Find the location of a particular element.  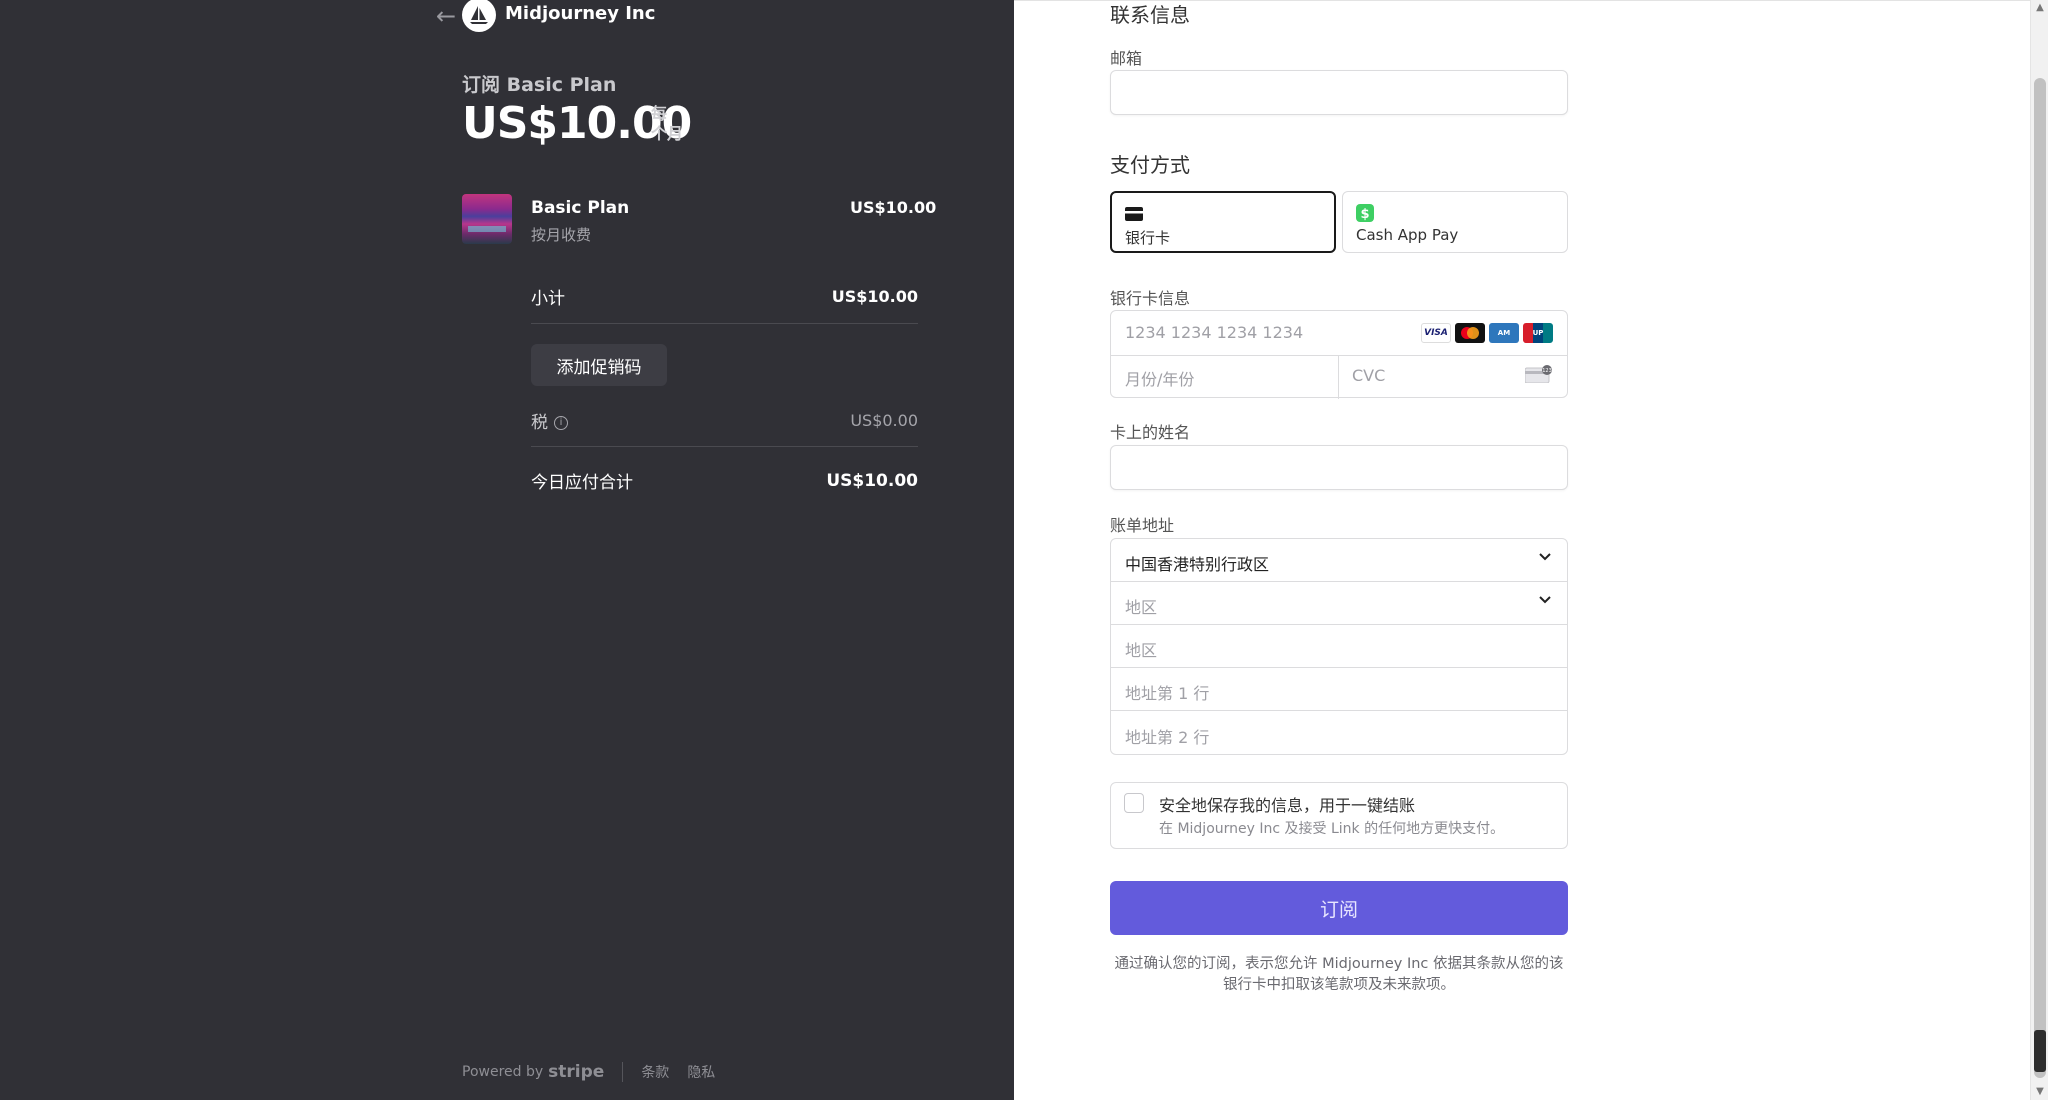

subtotal-label: 小计 is located at coordinates (548, 299).